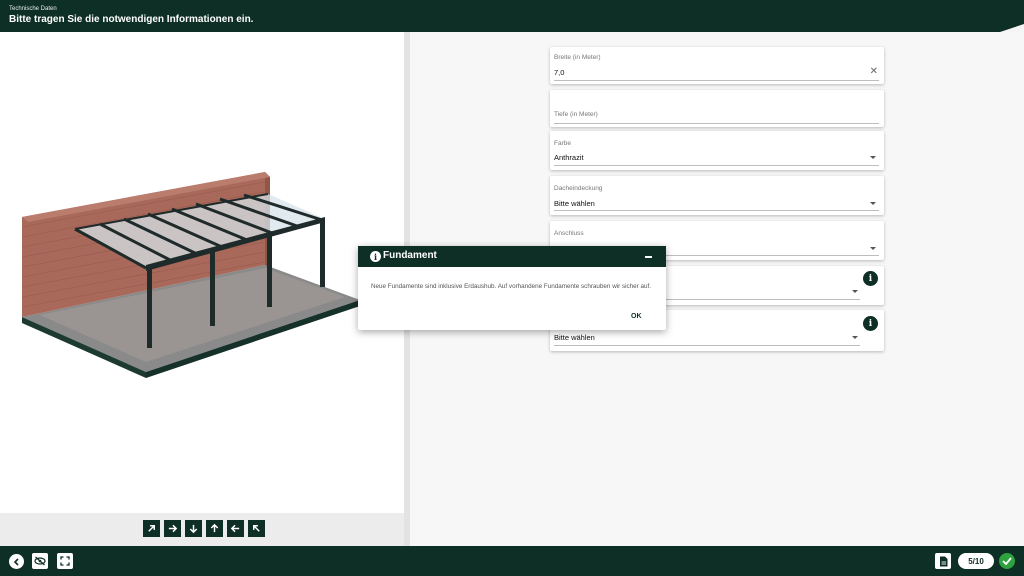  I want to click on arrow-up-left-icon, so click(256, 528).